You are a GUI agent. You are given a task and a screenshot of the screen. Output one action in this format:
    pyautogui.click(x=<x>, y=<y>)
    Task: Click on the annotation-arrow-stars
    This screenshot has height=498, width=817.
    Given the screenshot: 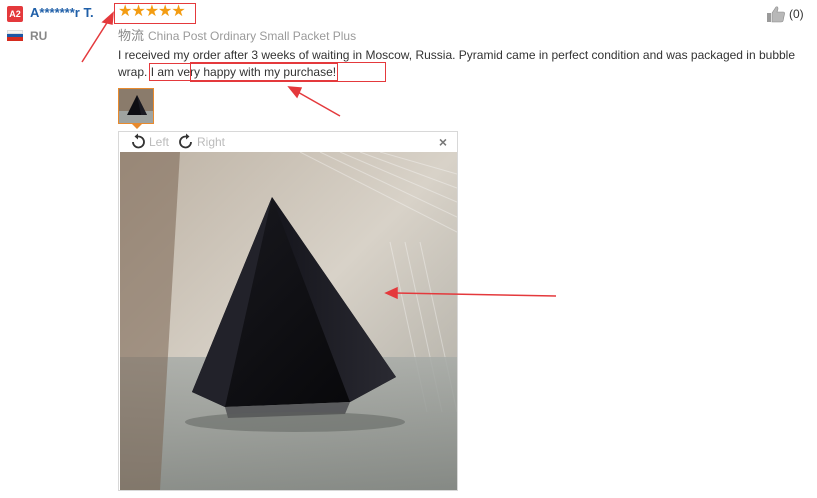 What is the action you would take?
    pyautogui.click(x=96, y=40)
    